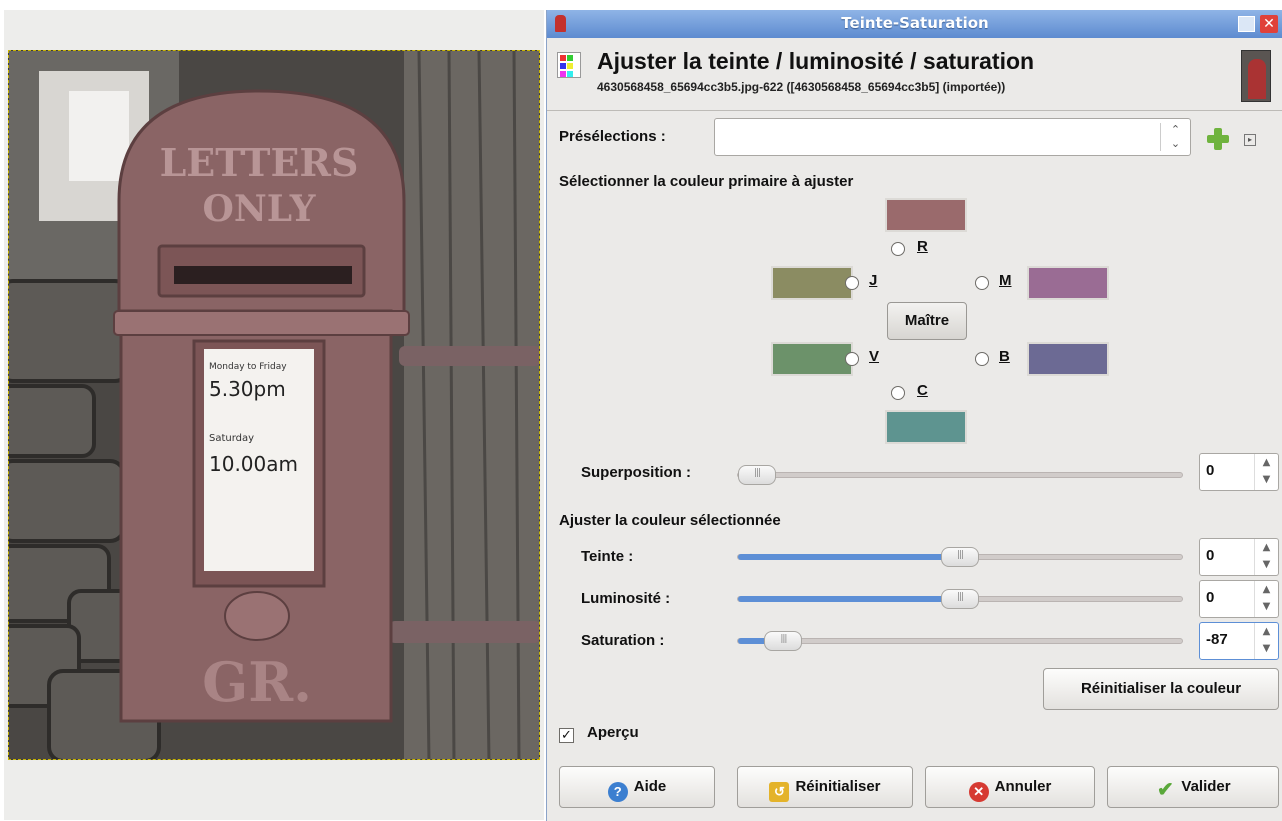 The width and height of the screenshot is (1282, 821). What do you see at coordinates (922, 246) in the screenshot?
I see `radio-red-label: R` at bounding box center [922, 246].